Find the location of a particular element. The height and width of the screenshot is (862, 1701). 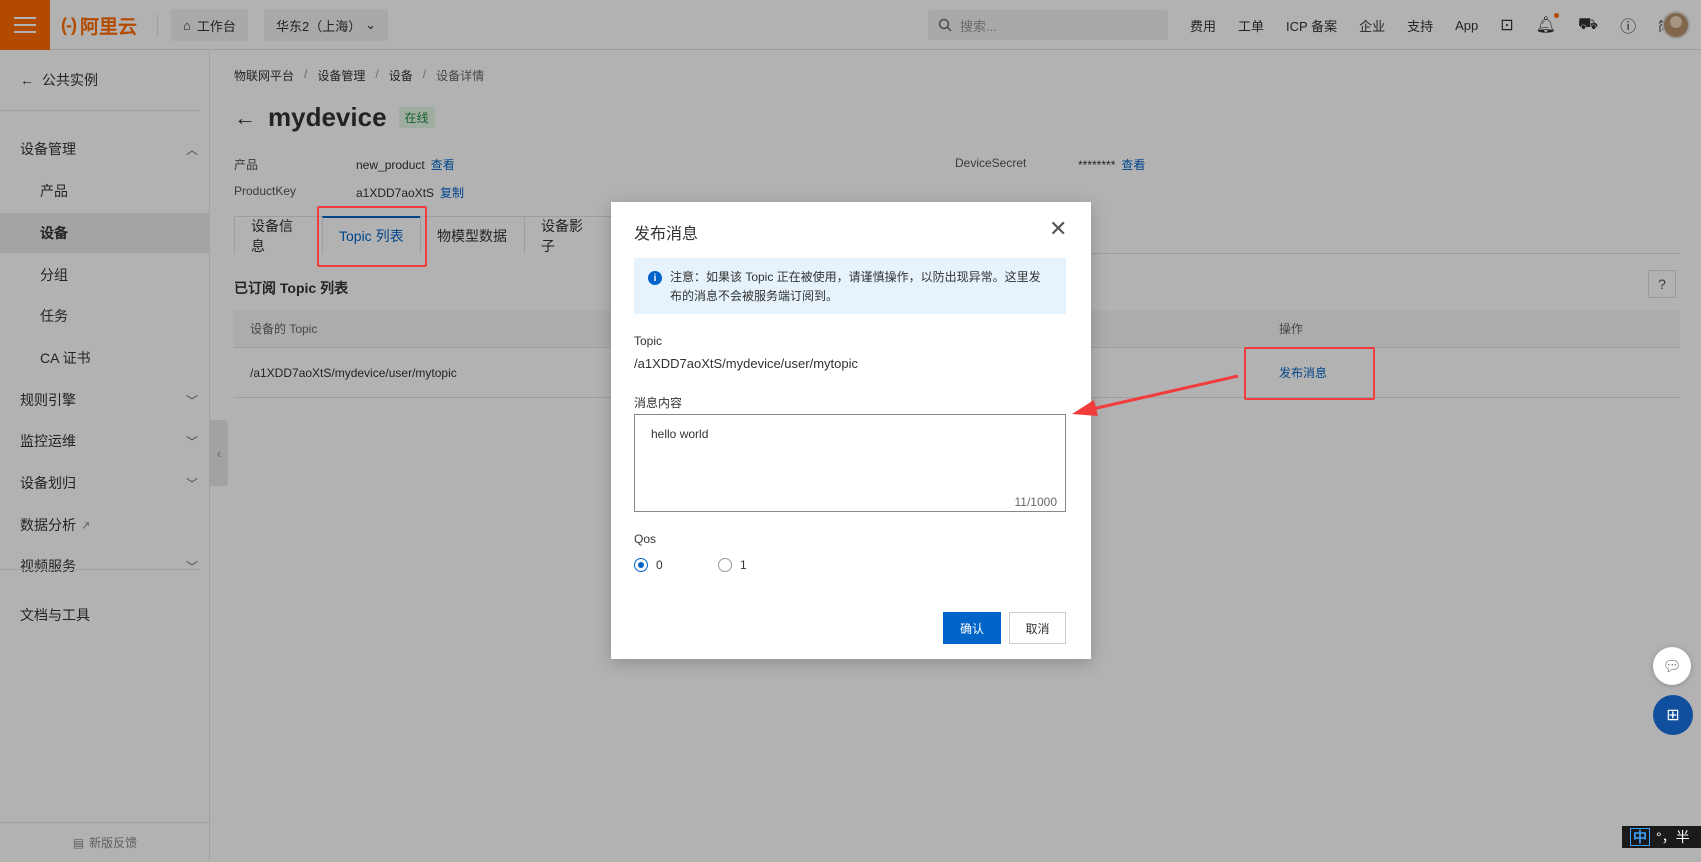

ime-punct: °，半 is located at coordinates (1673, 837).